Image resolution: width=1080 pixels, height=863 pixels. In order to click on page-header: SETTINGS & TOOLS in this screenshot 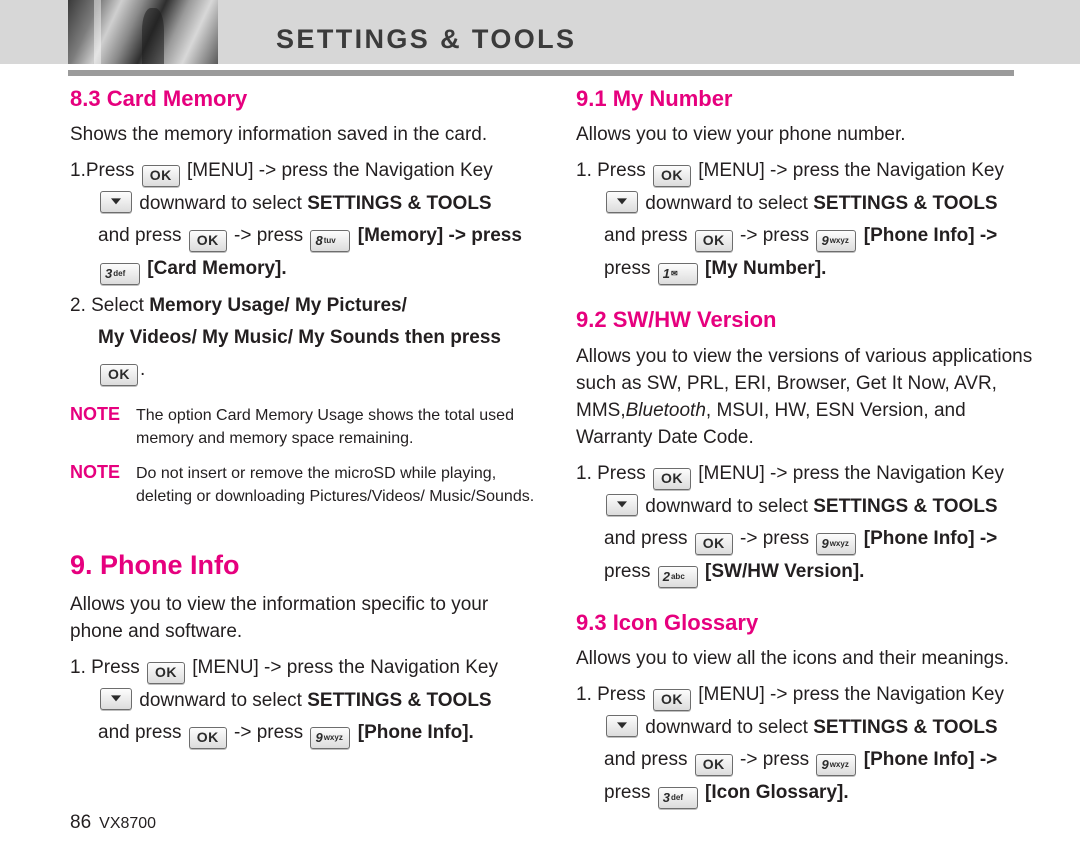, I will do `click(540, 32)`.